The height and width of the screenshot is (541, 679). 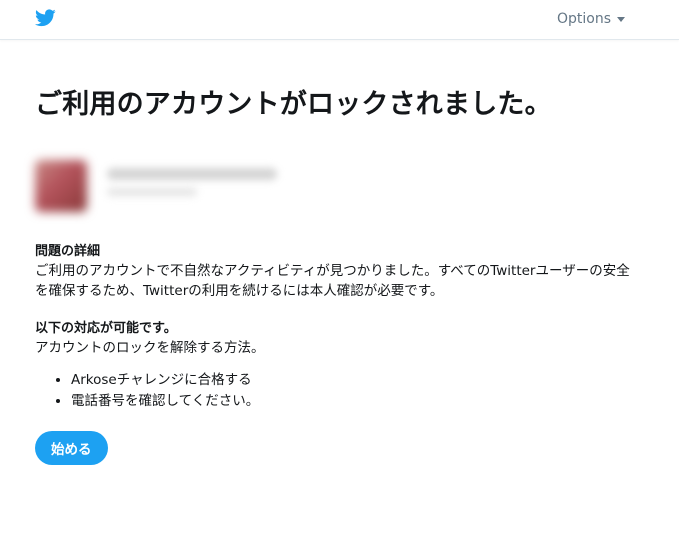 I want to click on options-dropdown: Options, so click(x=591, y=19).